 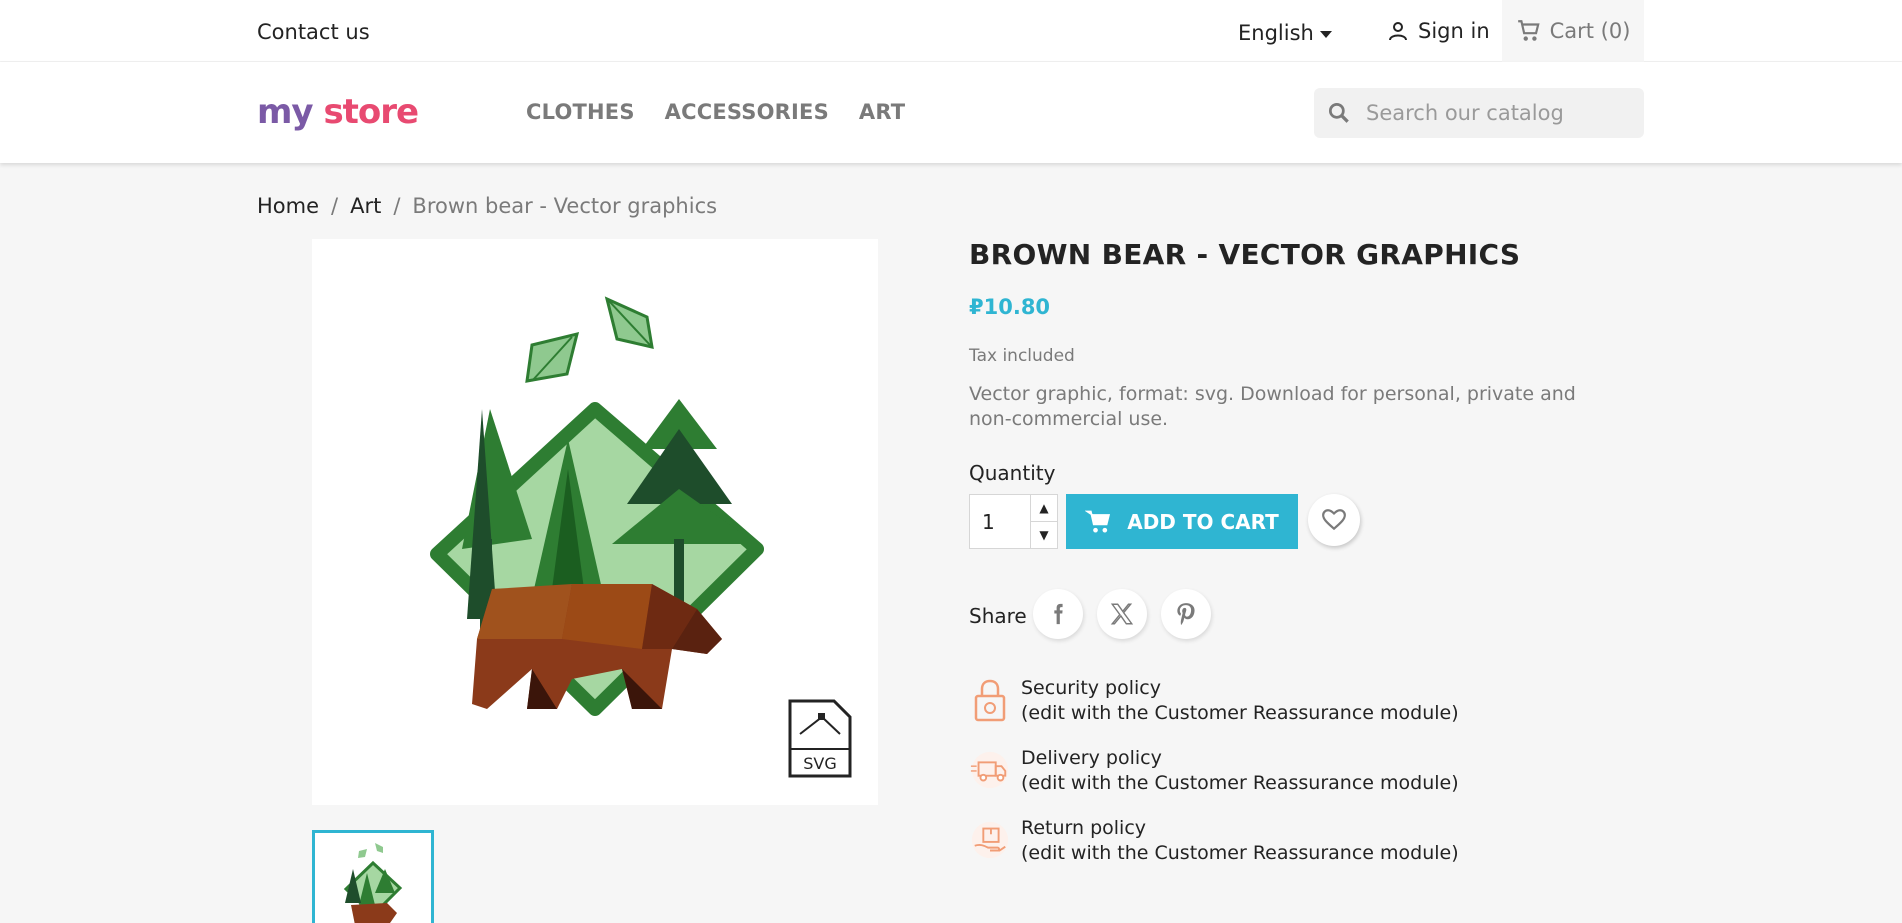 What do you see at coordinates (1000, 521) in the screenshot?
I see `quantity-input` at bounding box center [1000, 521].